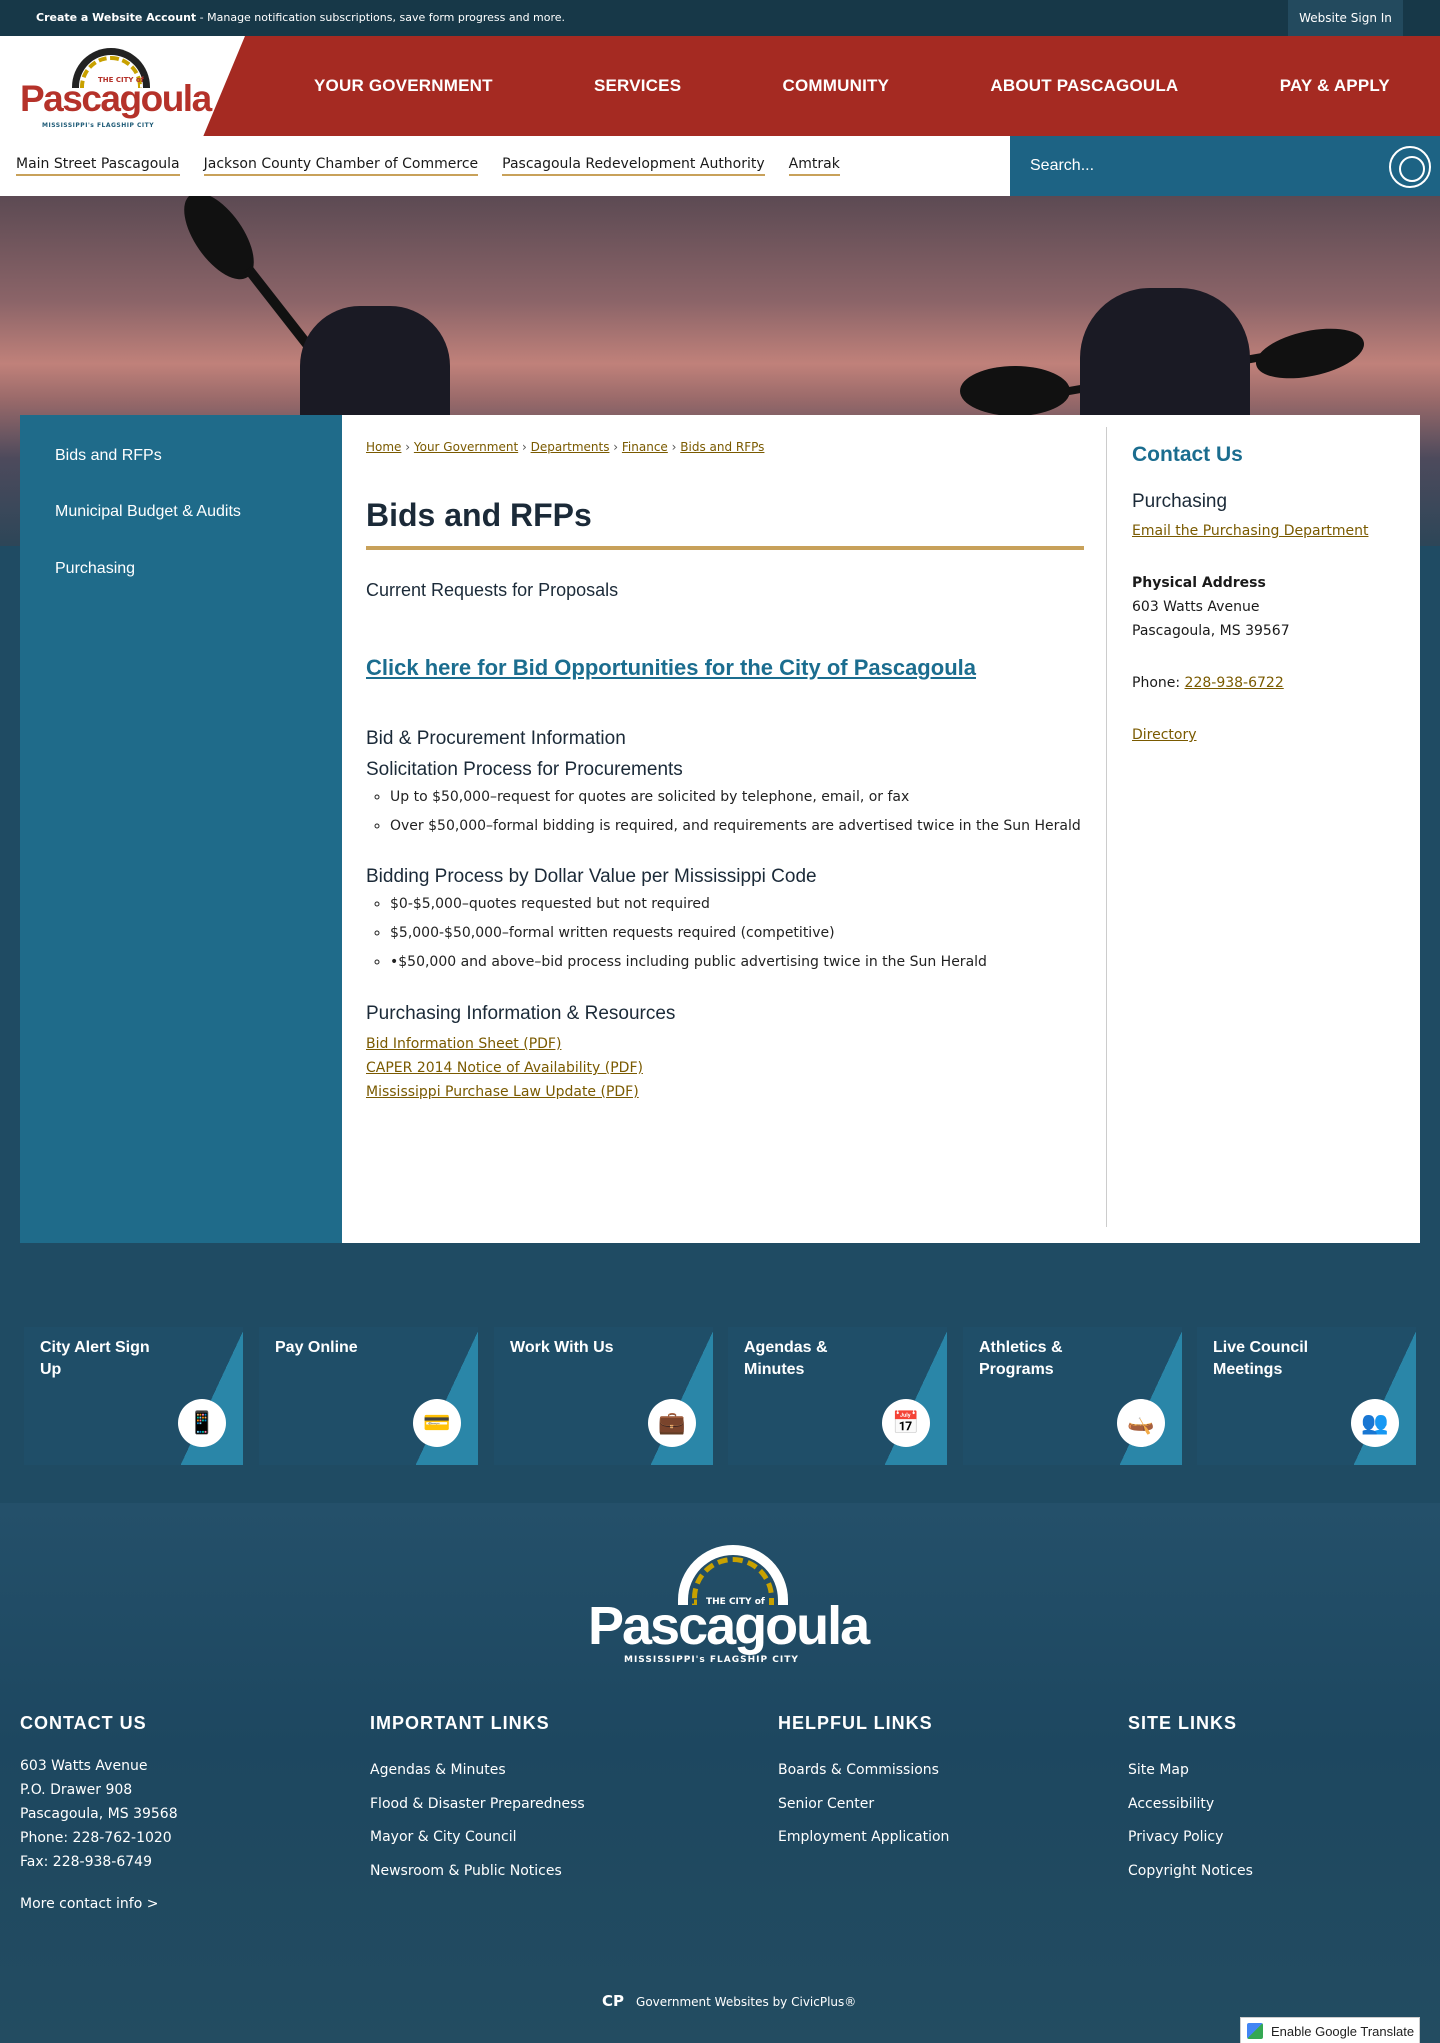 Image resolution: width=1440 pixels, height=2043 pixels. I want to click on solicitation-heading: Solicitation Process for Procurements, so click(524, 769).